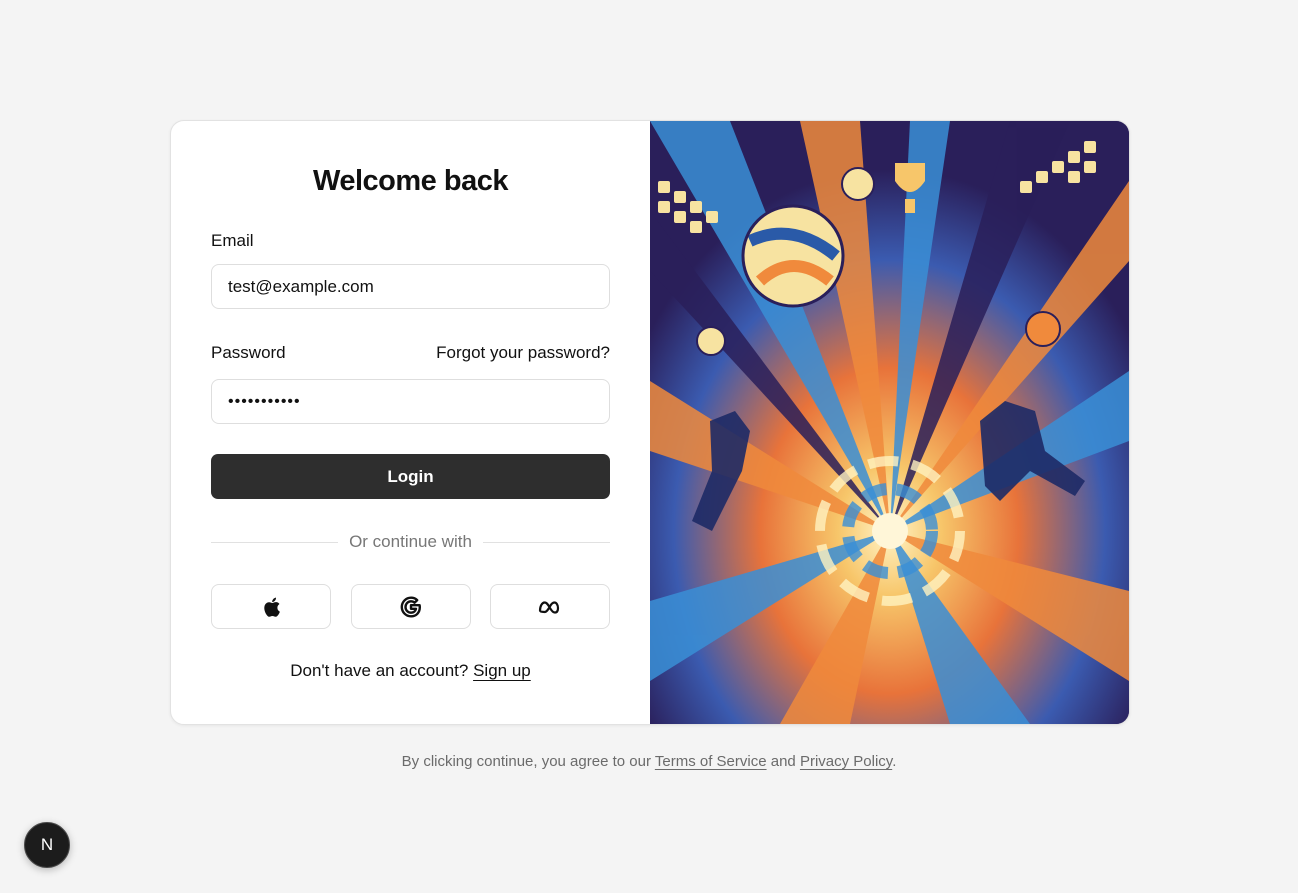 The height and width of the screenshot is (893, 1298). Describe the element at coordinates (783, 761) in the screenshot. I see `legal-and: and` at that location.